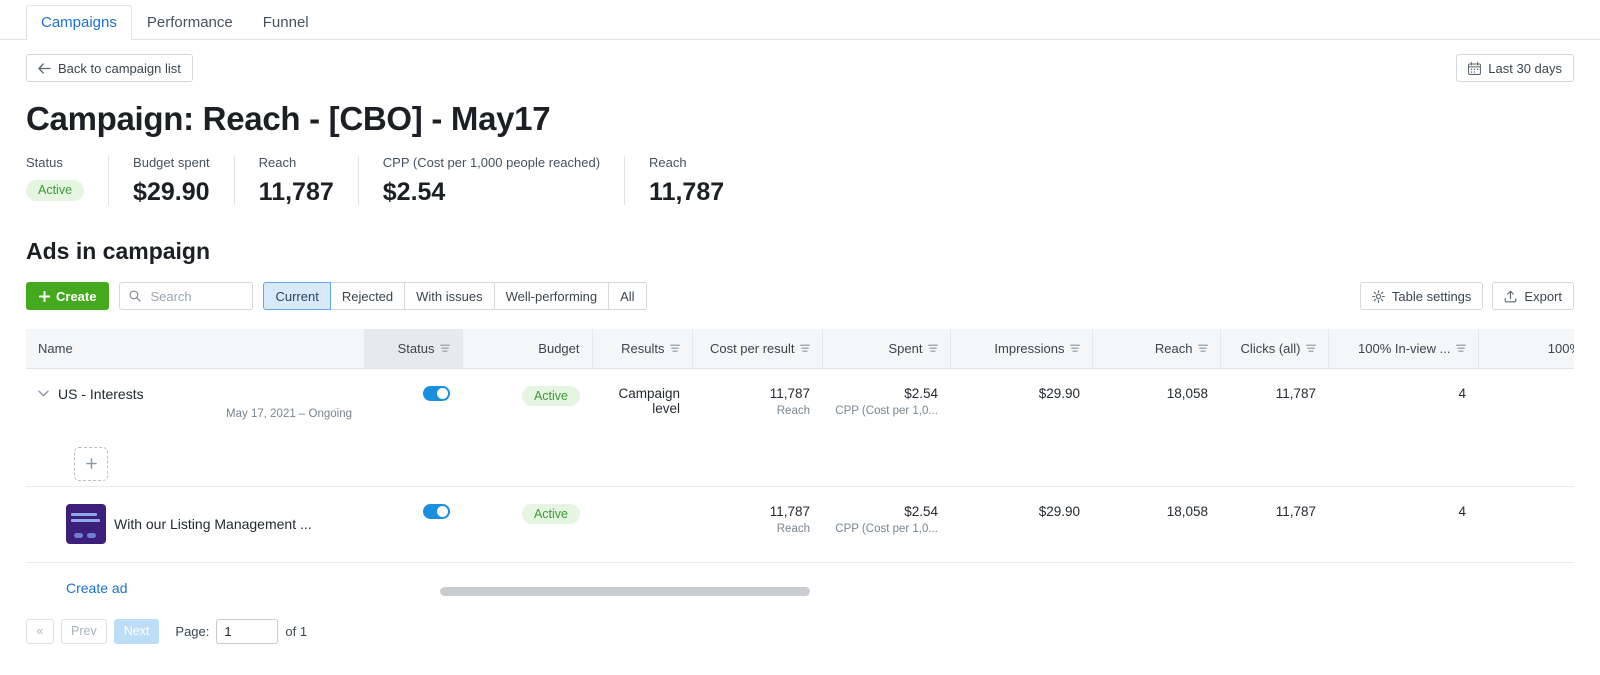  I want to click on column-header-clicks-all-label: Clicks (all), so click(1270, 348).